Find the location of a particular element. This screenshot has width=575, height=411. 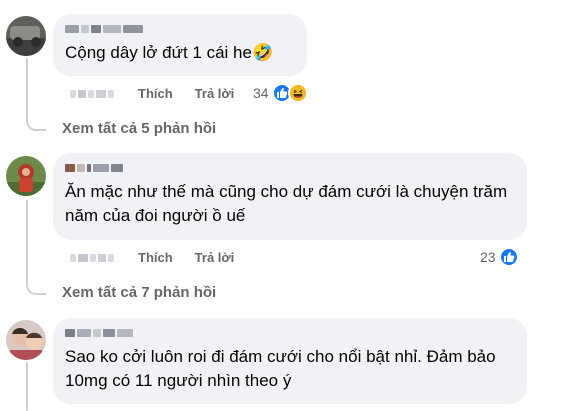

like-icon is located at coordinates (508, 257).